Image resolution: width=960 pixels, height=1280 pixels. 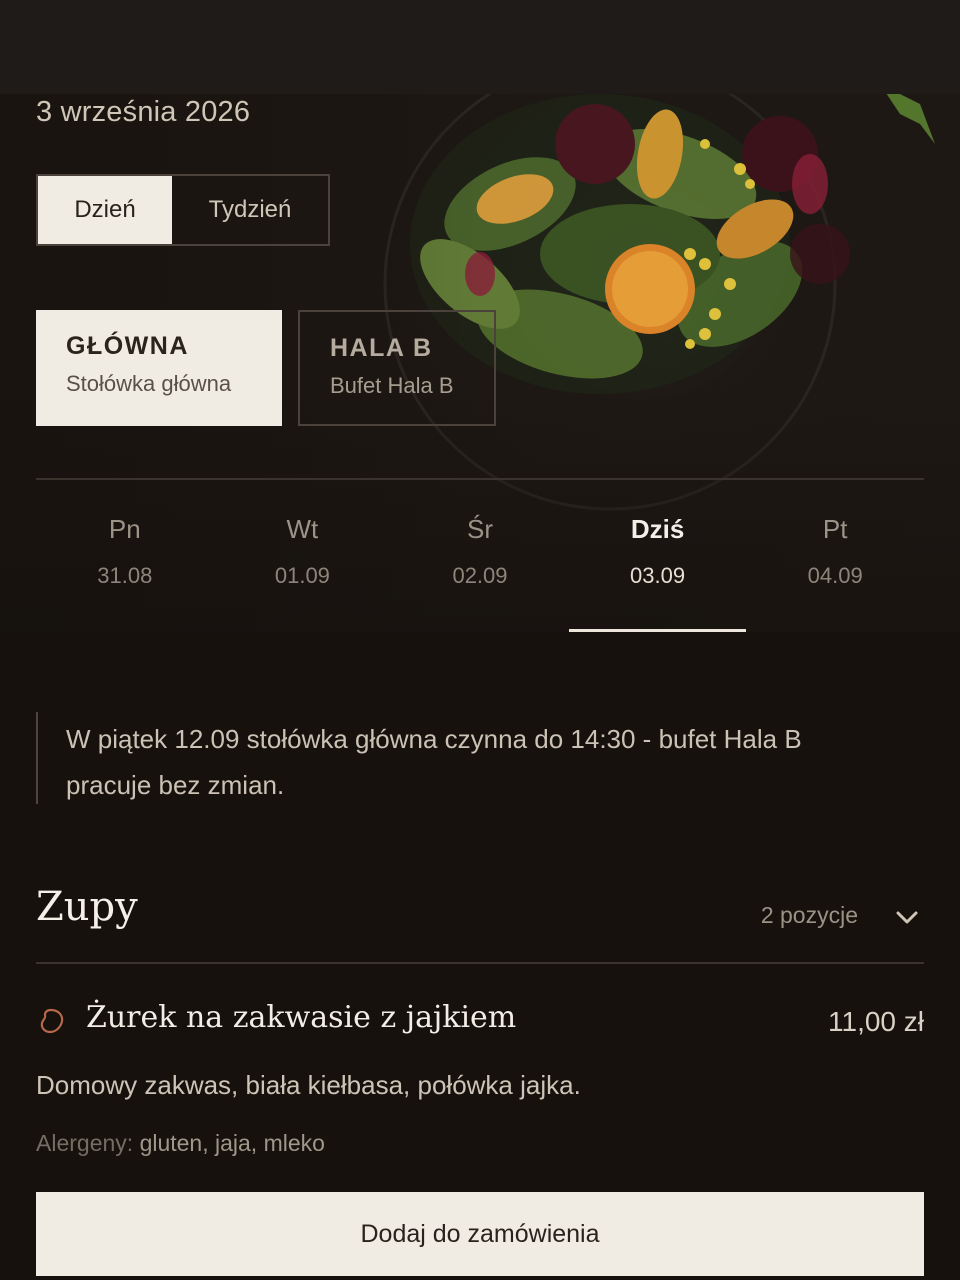 What do you see at coordinates (175, 785) in the screenshot?
I see `notice-line-2: pracuje bez zmian.` at bounding box center [175, 785].